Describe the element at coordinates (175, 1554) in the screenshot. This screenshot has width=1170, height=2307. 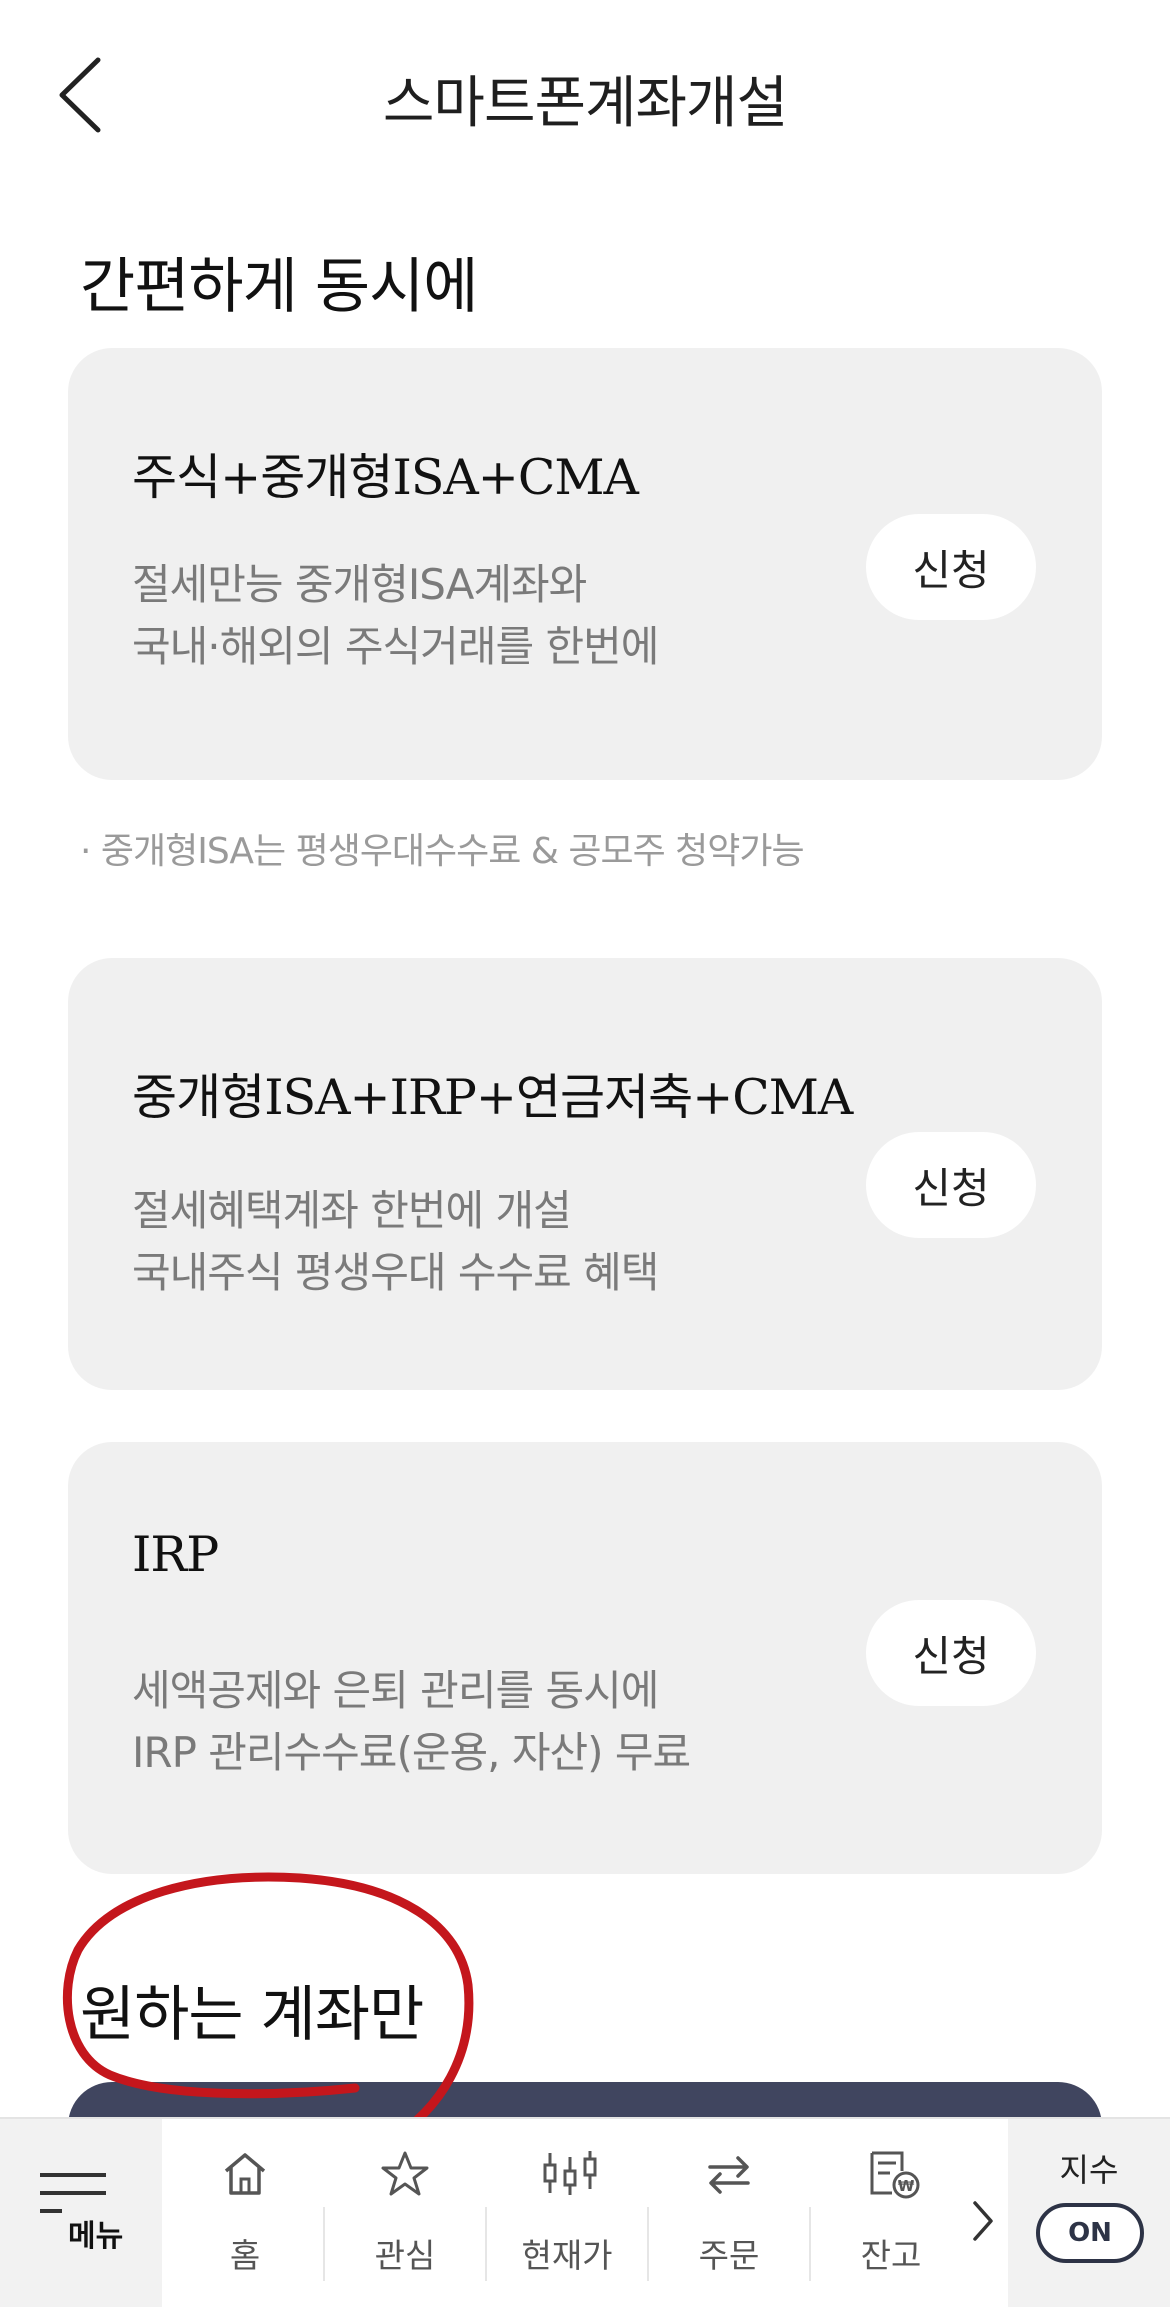
I see `card-title: IRP` at that location.